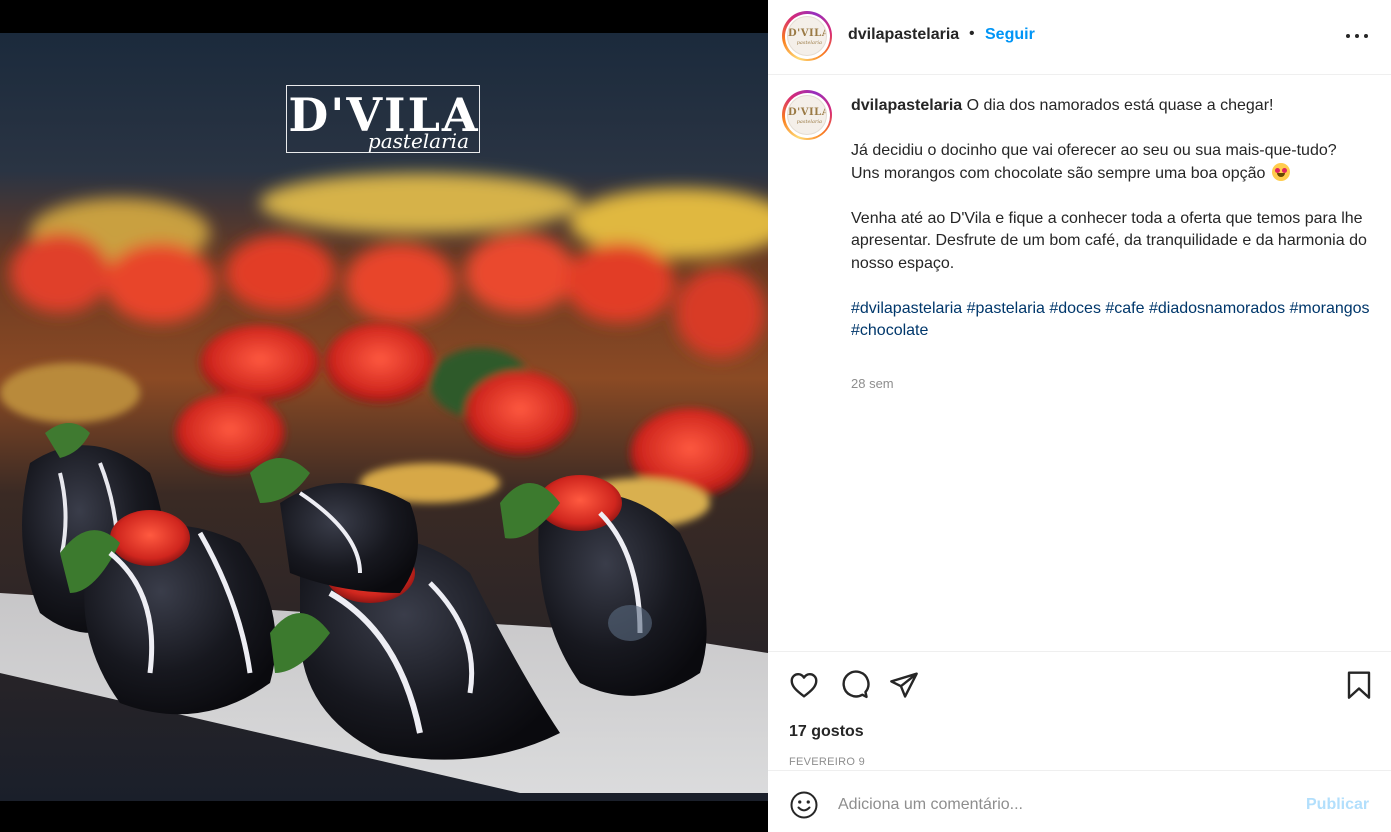 The image size is (1391, 832). What do you see at coordinates (826, 732) in the screenshot?
I see `likes-count: 17 gostos` at bounding box center [826, 732].